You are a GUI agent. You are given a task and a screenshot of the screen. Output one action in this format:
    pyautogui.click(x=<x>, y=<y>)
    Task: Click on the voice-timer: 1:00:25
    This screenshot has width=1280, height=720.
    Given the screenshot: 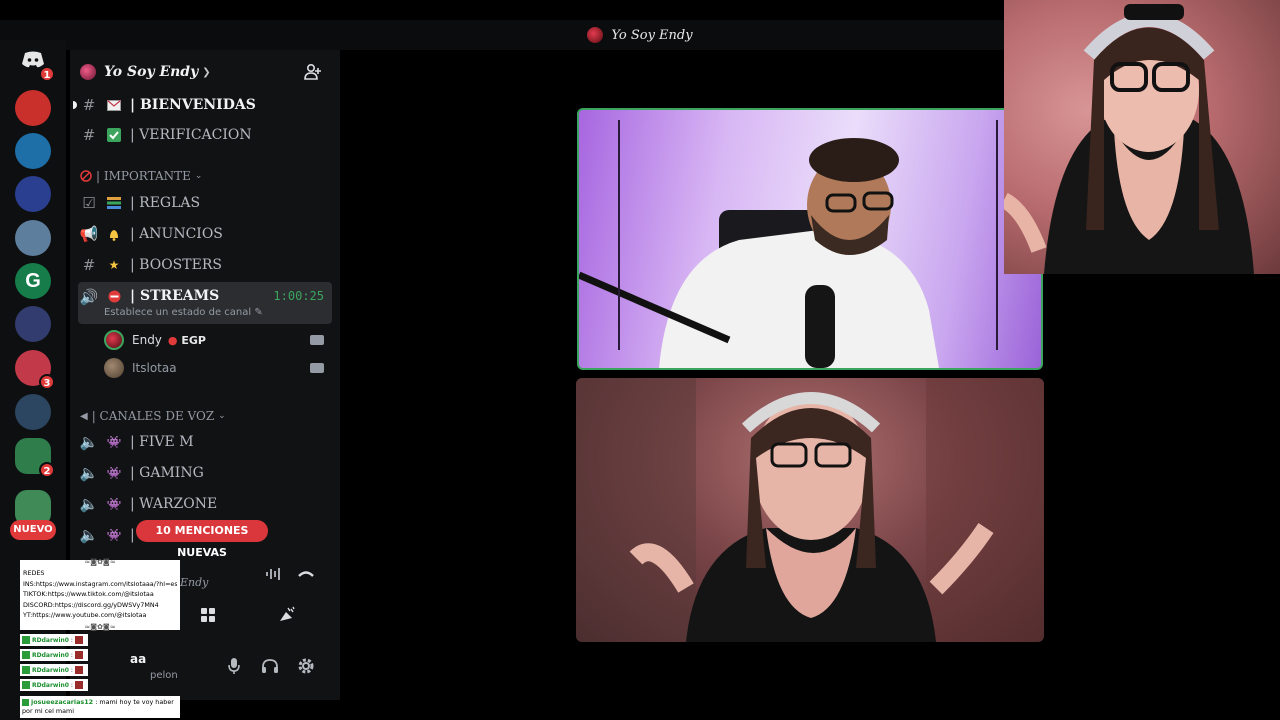 What is the action you would take?
    pyautogui.click(x=298, y=296)
    